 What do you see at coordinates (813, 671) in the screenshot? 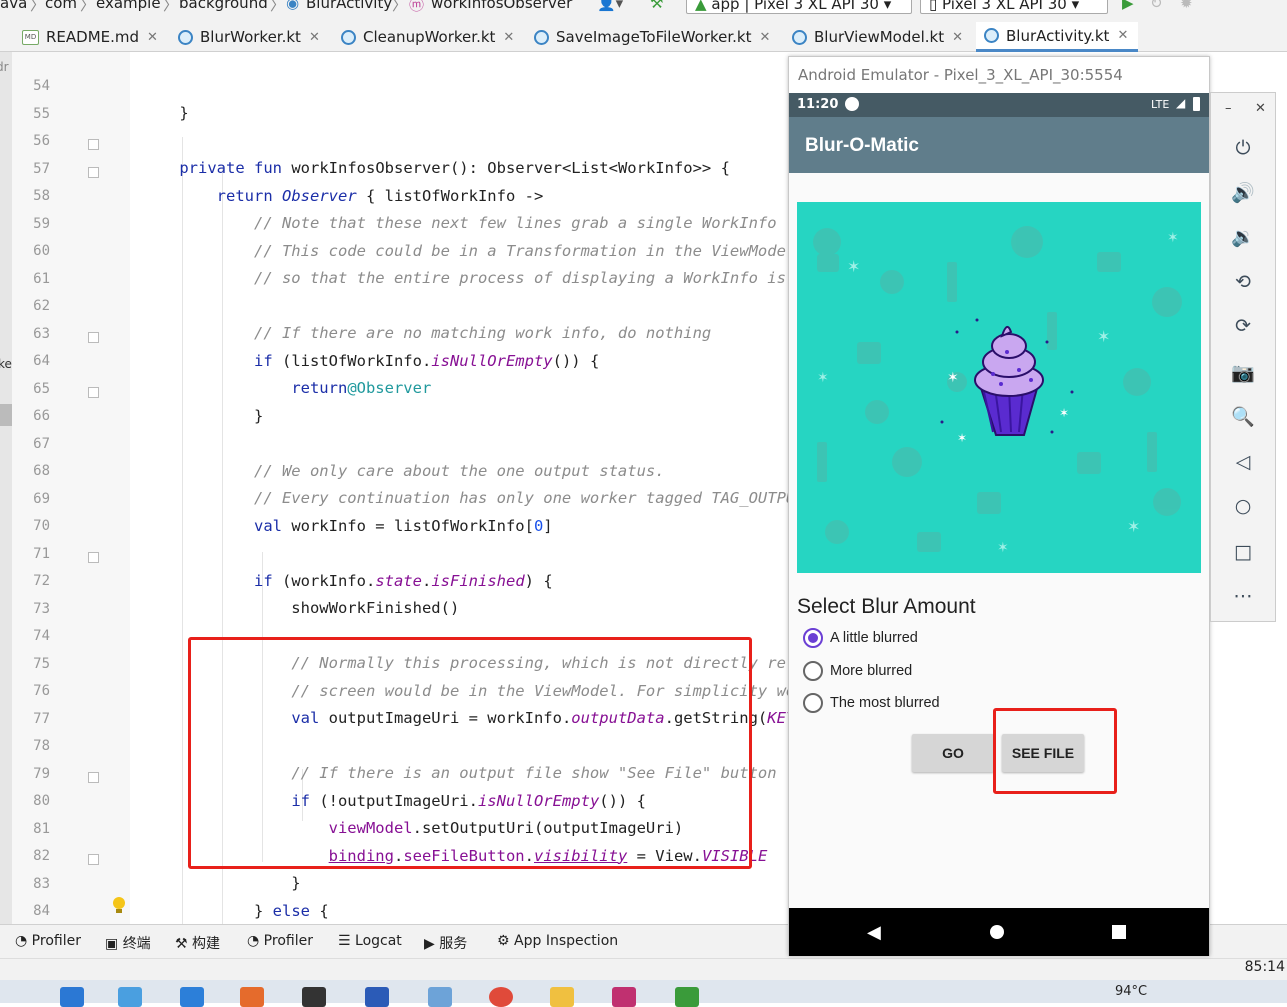
I see `radio-more-blurred` at bounding box center [813, 671].